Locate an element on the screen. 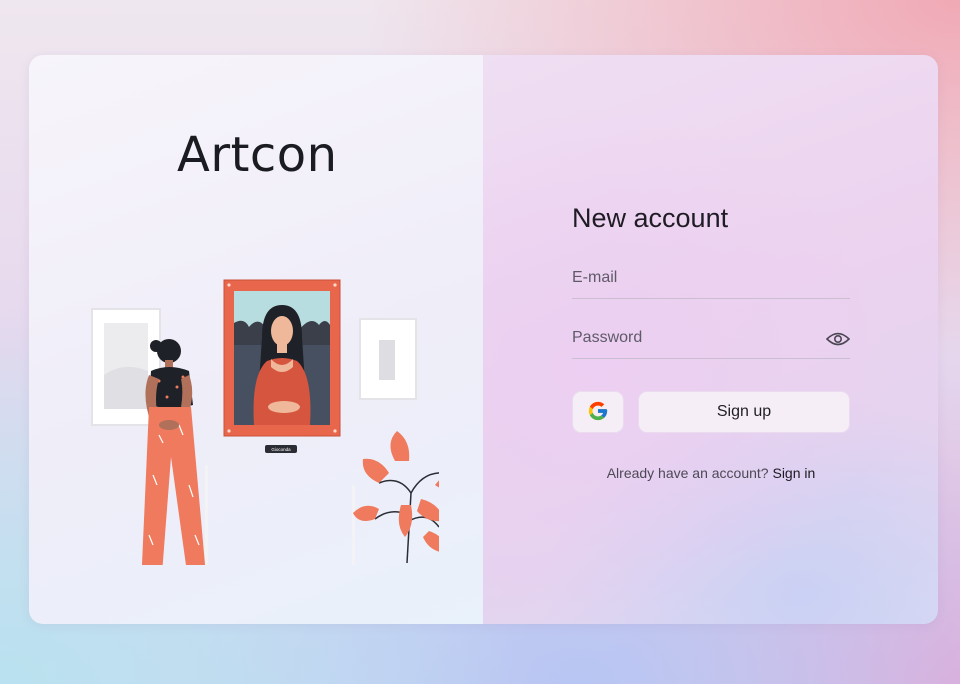 Image resolution: width=960 pixels, height=684 pixels. form-title: New account is located at coordinates (650, 218).